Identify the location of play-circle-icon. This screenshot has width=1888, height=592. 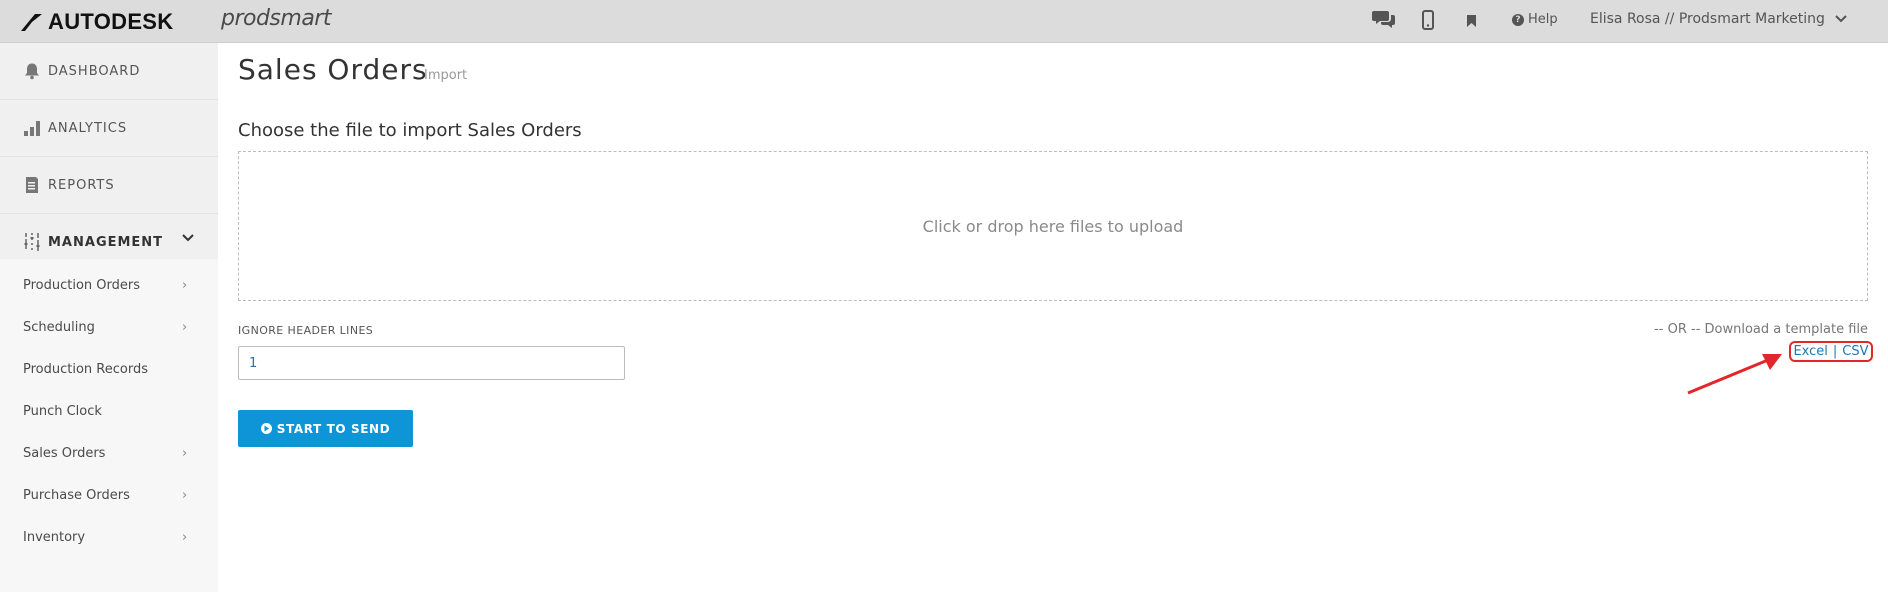
(266, 428).